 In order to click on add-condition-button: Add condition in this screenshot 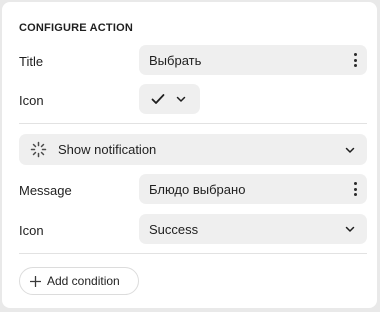, I will do `click(79, 281)`.